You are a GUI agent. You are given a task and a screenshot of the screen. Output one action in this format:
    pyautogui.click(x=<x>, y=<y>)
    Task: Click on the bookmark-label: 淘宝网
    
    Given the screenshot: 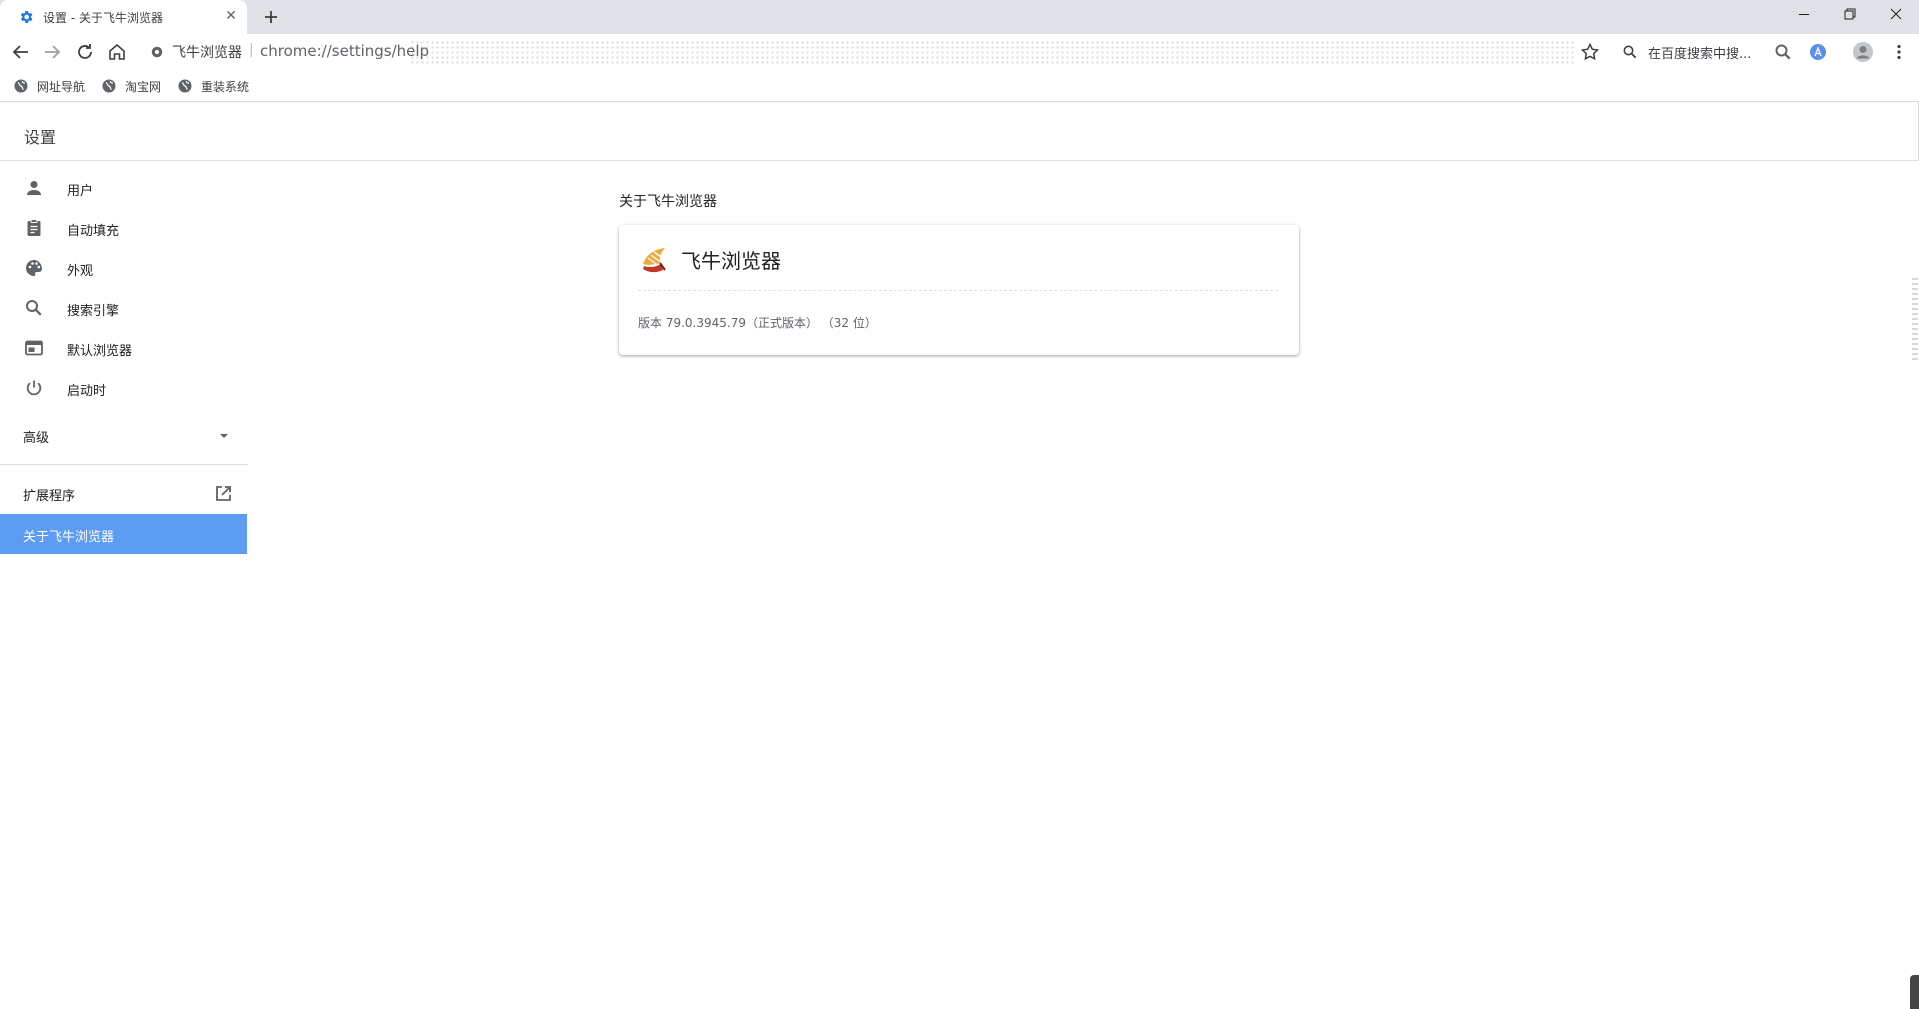 What is the action you would take?
    pyautogui.click(x=143, y=86)
    